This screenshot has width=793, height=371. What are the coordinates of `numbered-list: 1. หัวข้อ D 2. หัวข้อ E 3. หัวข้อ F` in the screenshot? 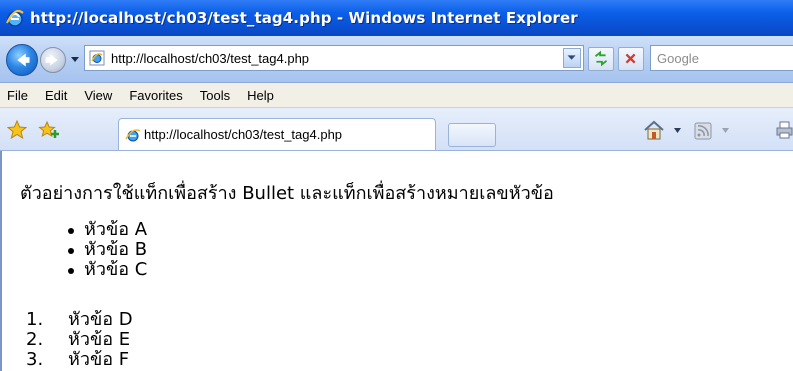 It's located at (79, 340).